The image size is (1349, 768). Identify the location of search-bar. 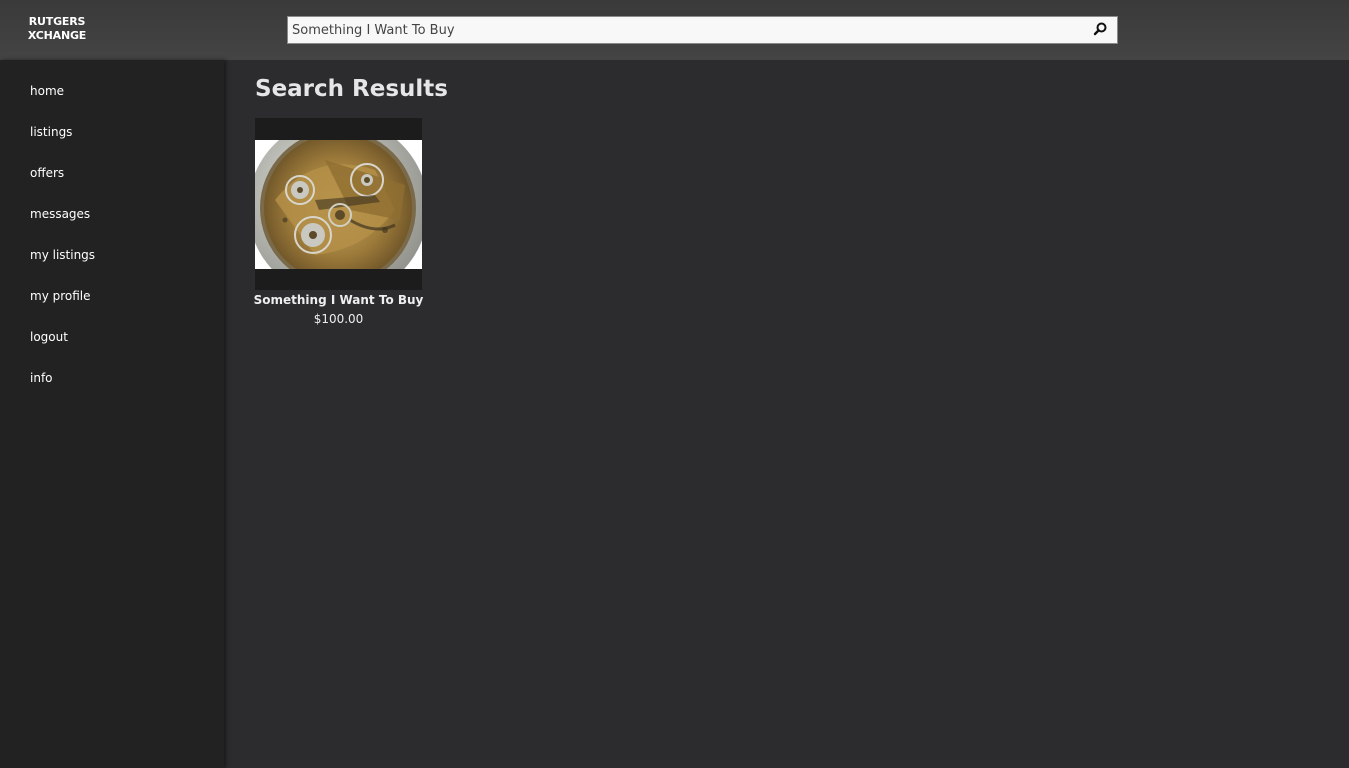
(702, 30).